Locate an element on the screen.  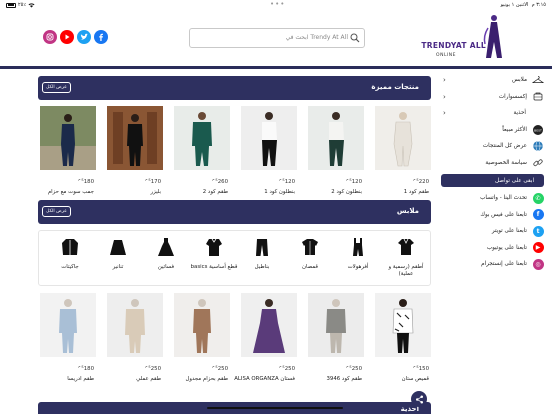
product-card: 180ج.م طقم ادريسا is located at coordinates (68, 337).